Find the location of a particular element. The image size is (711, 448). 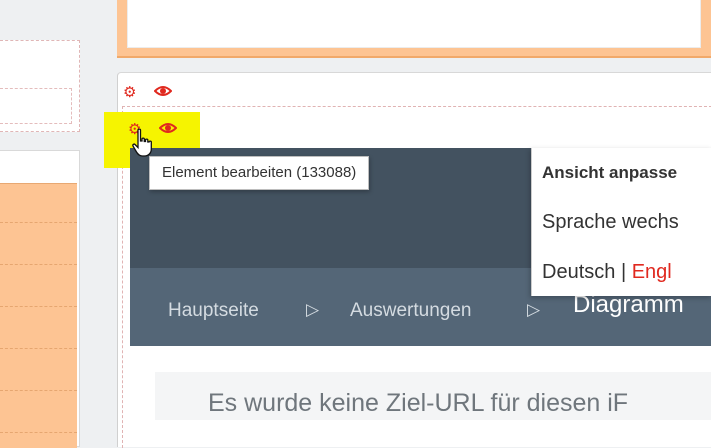

change-language-label: Sprache wechs is located at coordinates (610, 222).